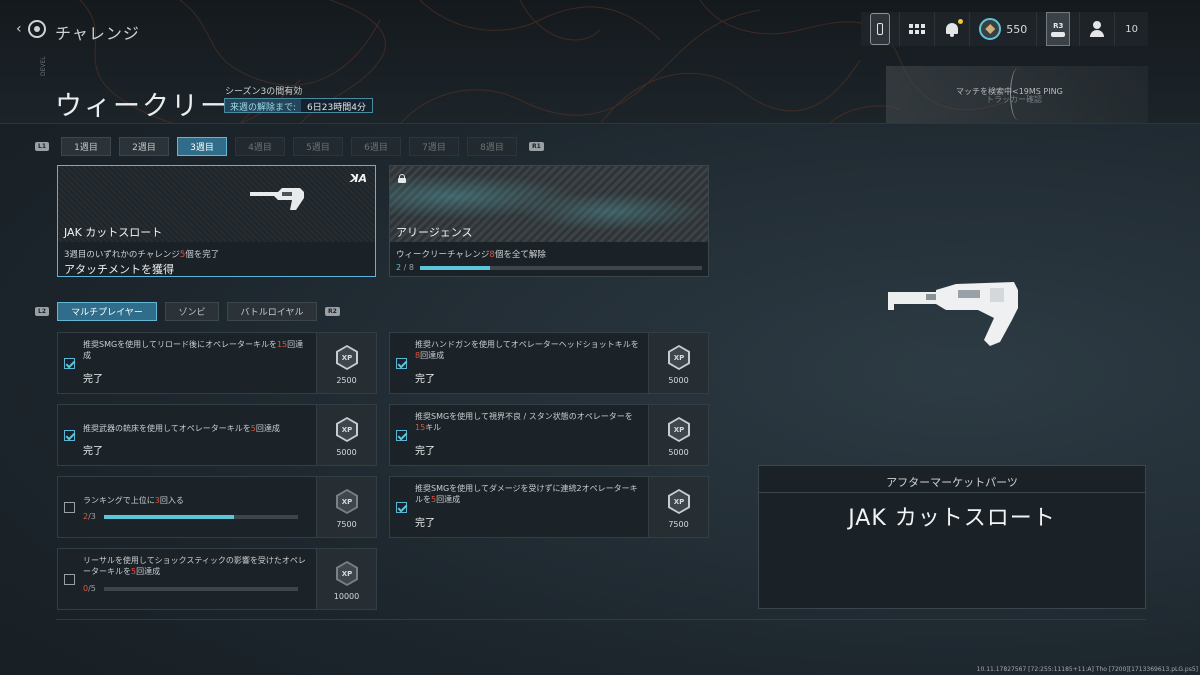  I want to click on unlock-value: 6日23時間4分, so click(336, 106).